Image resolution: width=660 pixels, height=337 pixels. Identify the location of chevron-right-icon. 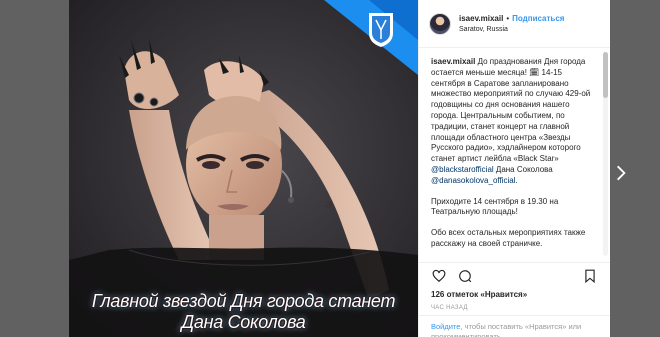
(621, 173).